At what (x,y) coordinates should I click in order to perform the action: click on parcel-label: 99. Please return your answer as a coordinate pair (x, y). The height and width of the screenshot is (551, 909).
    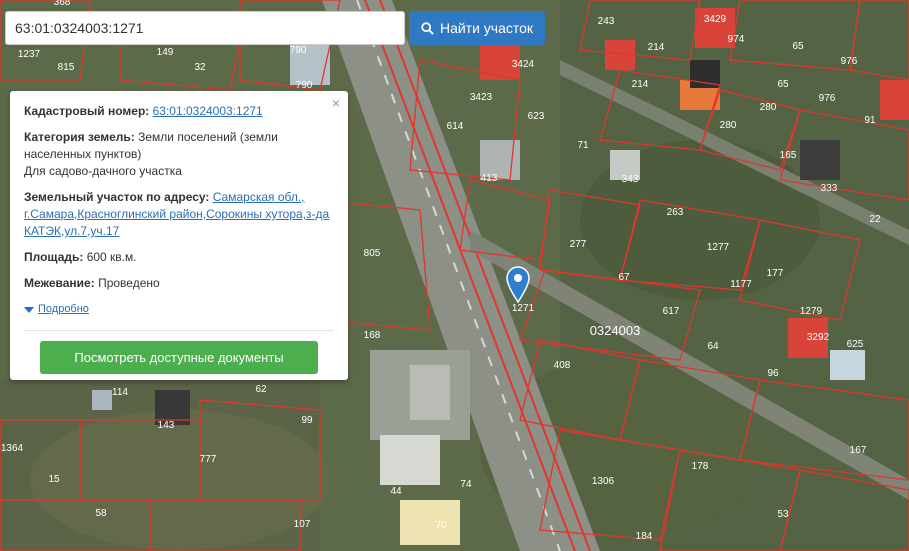
    Looking at the image, I should click on (307, 420).